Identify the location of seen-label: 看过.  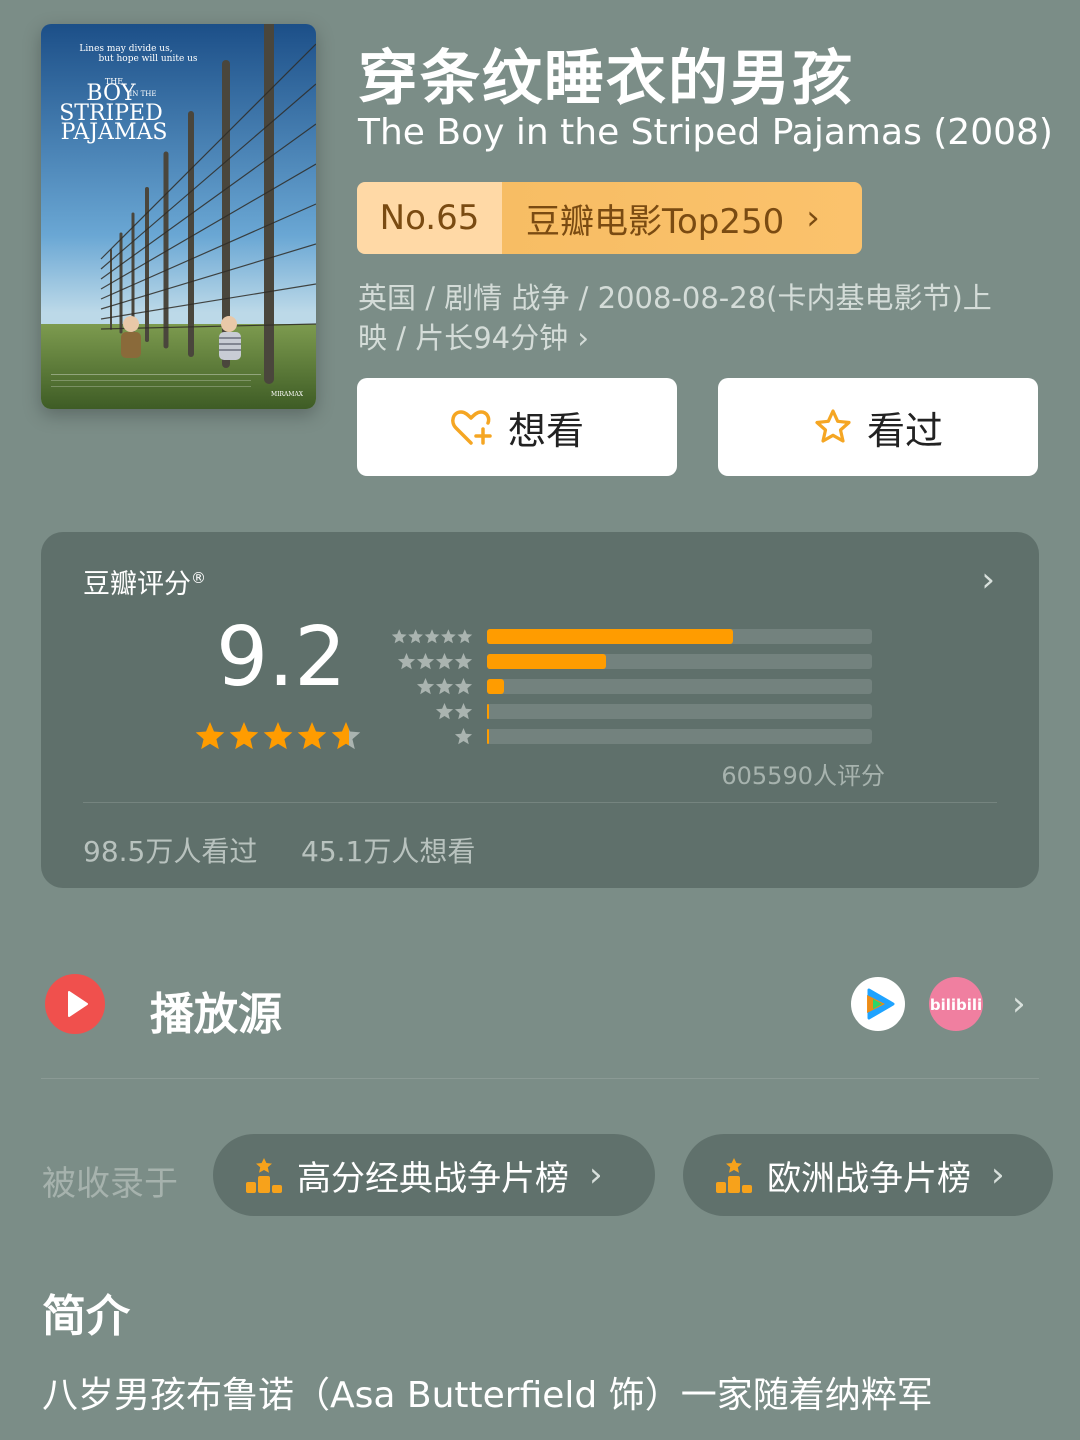
(904, 430).